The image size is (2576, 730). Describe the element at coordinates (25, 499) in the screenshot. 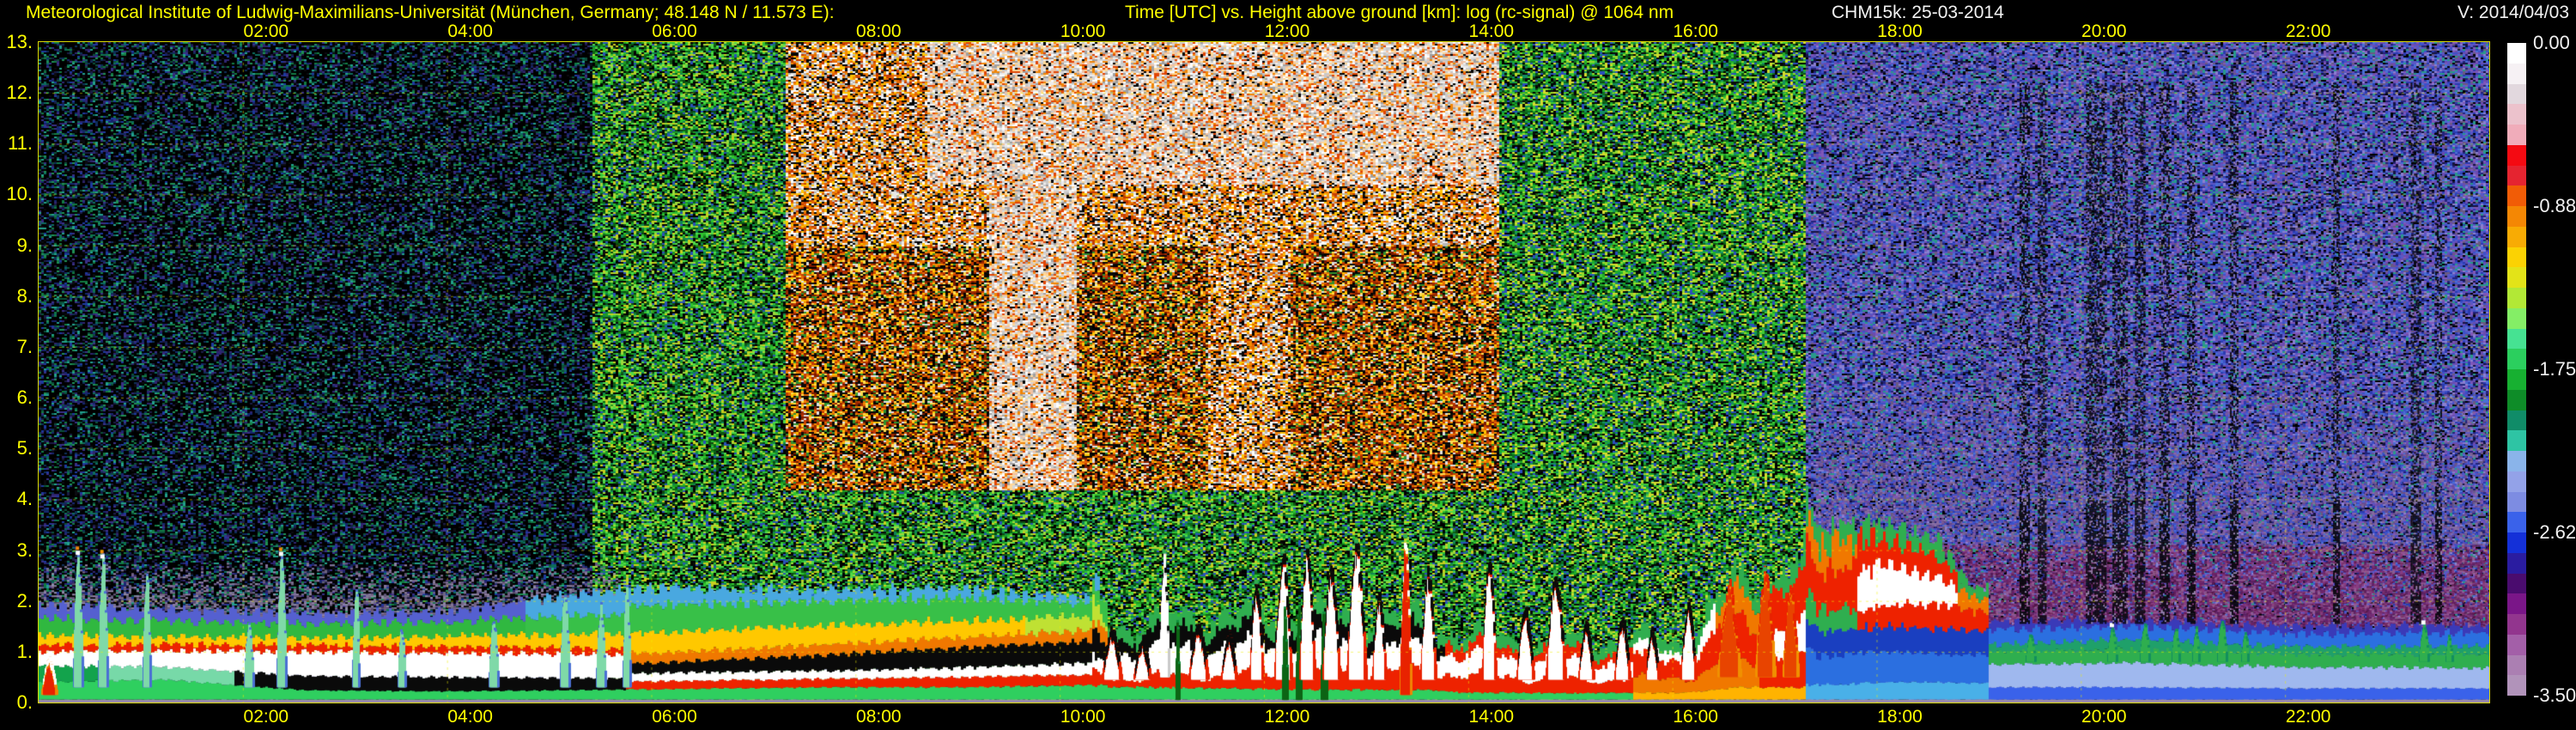

I see `y-tick-label: 4.` at that location.